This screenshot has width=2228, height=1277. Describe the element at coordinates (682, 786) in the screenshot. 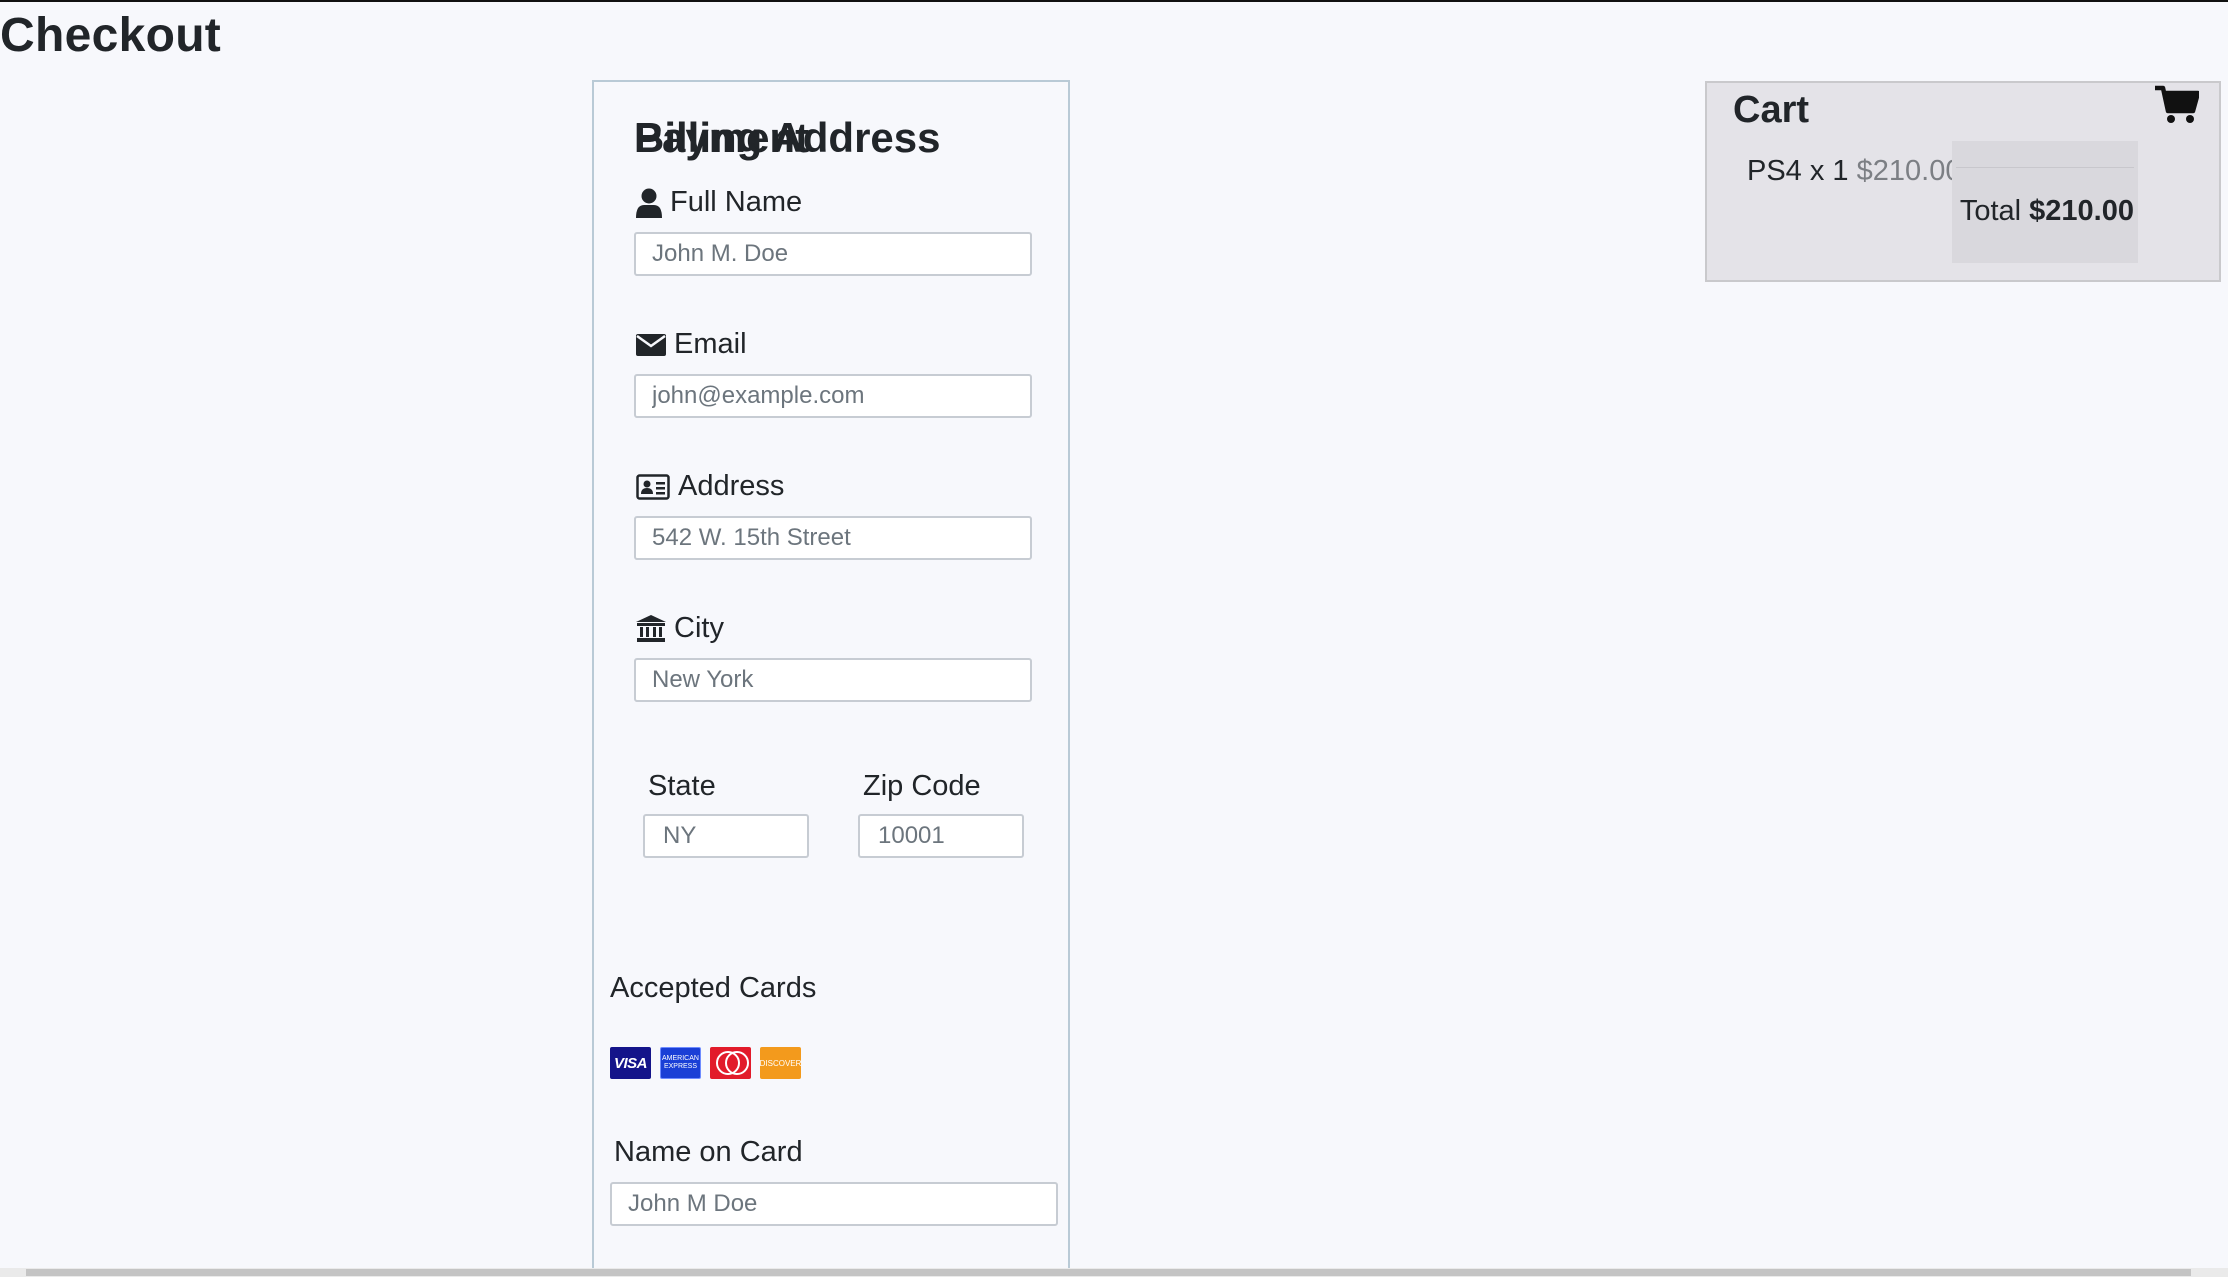

I see `state-label: State` at that location.